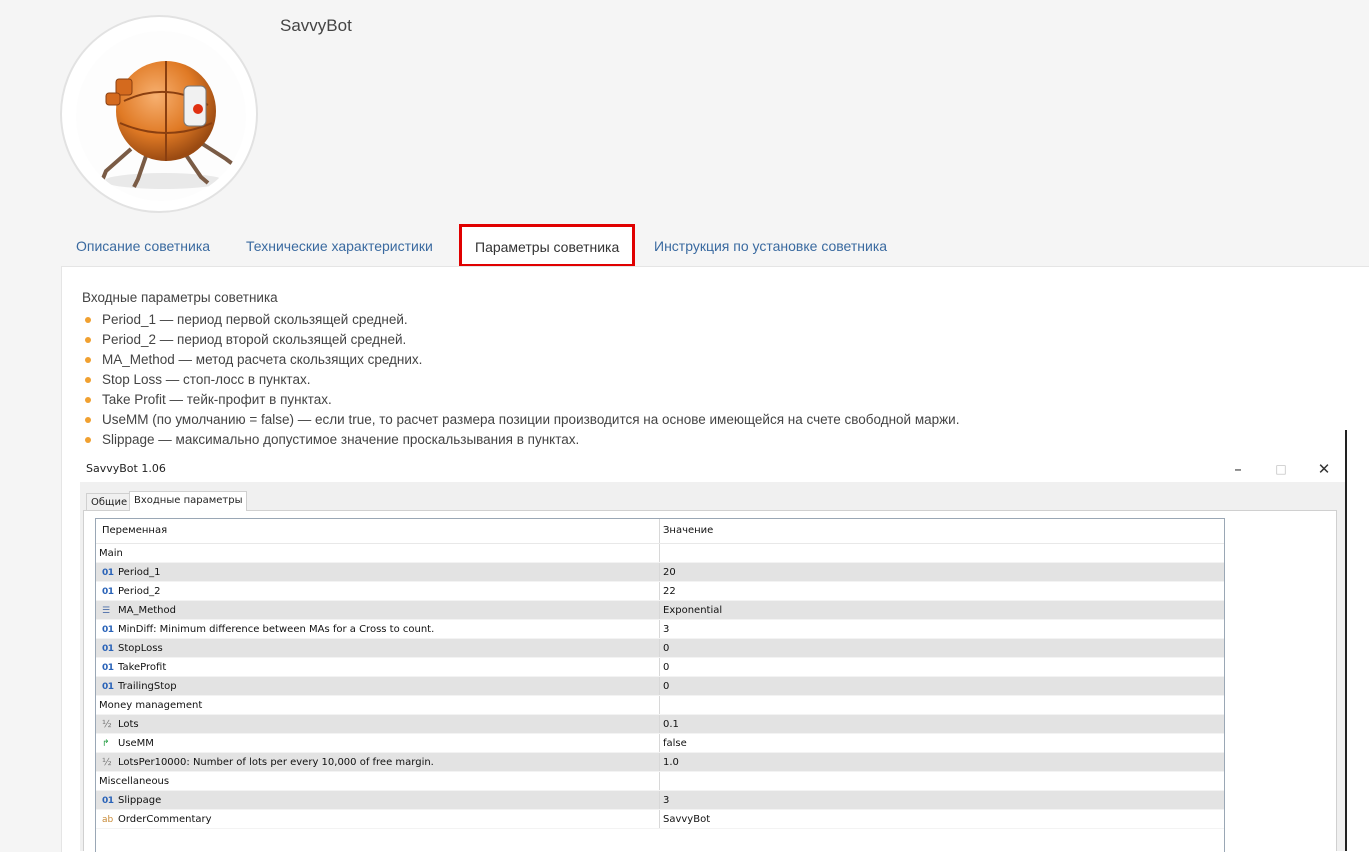  What do you see at coordinates (143, 244) in the screenshot?
I see `tab-description: Описание советника` at bounding box center [143, 244].